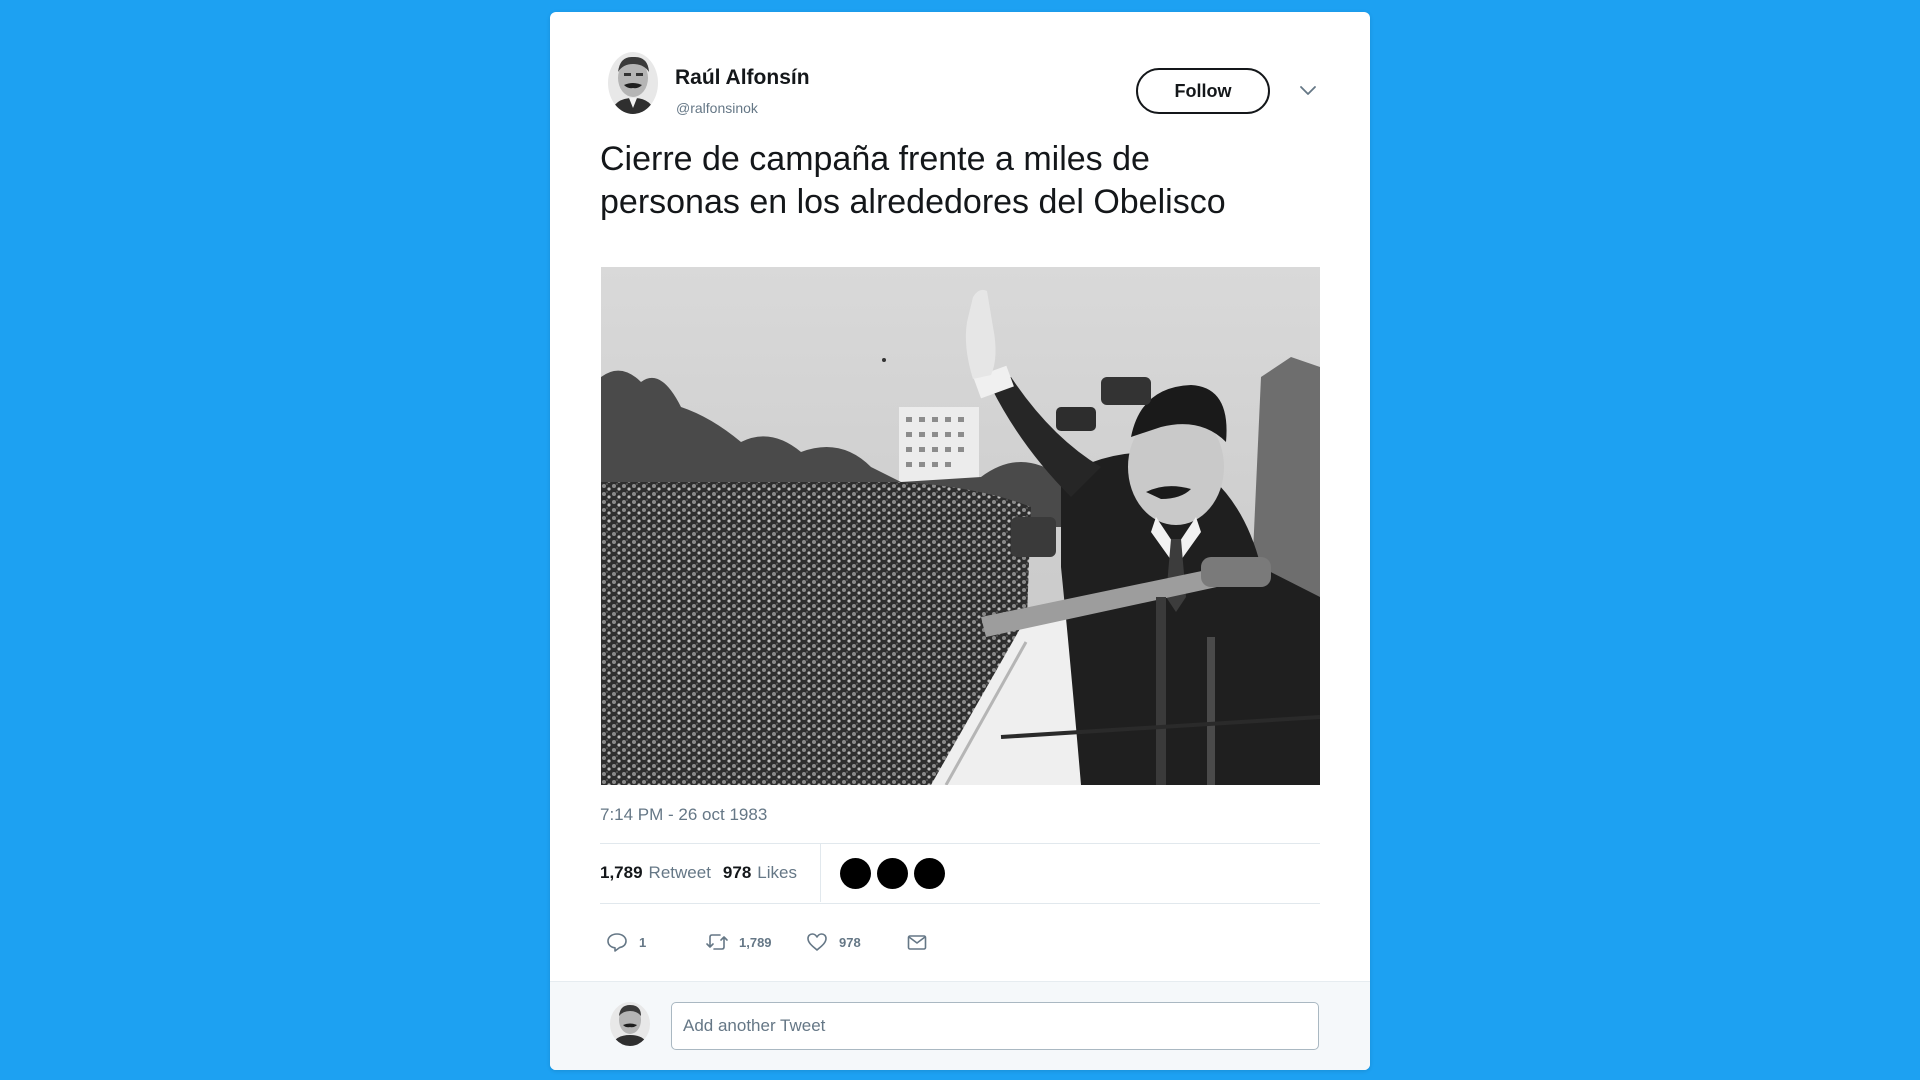  I want to click on like-count: 978, so click(737, 873).